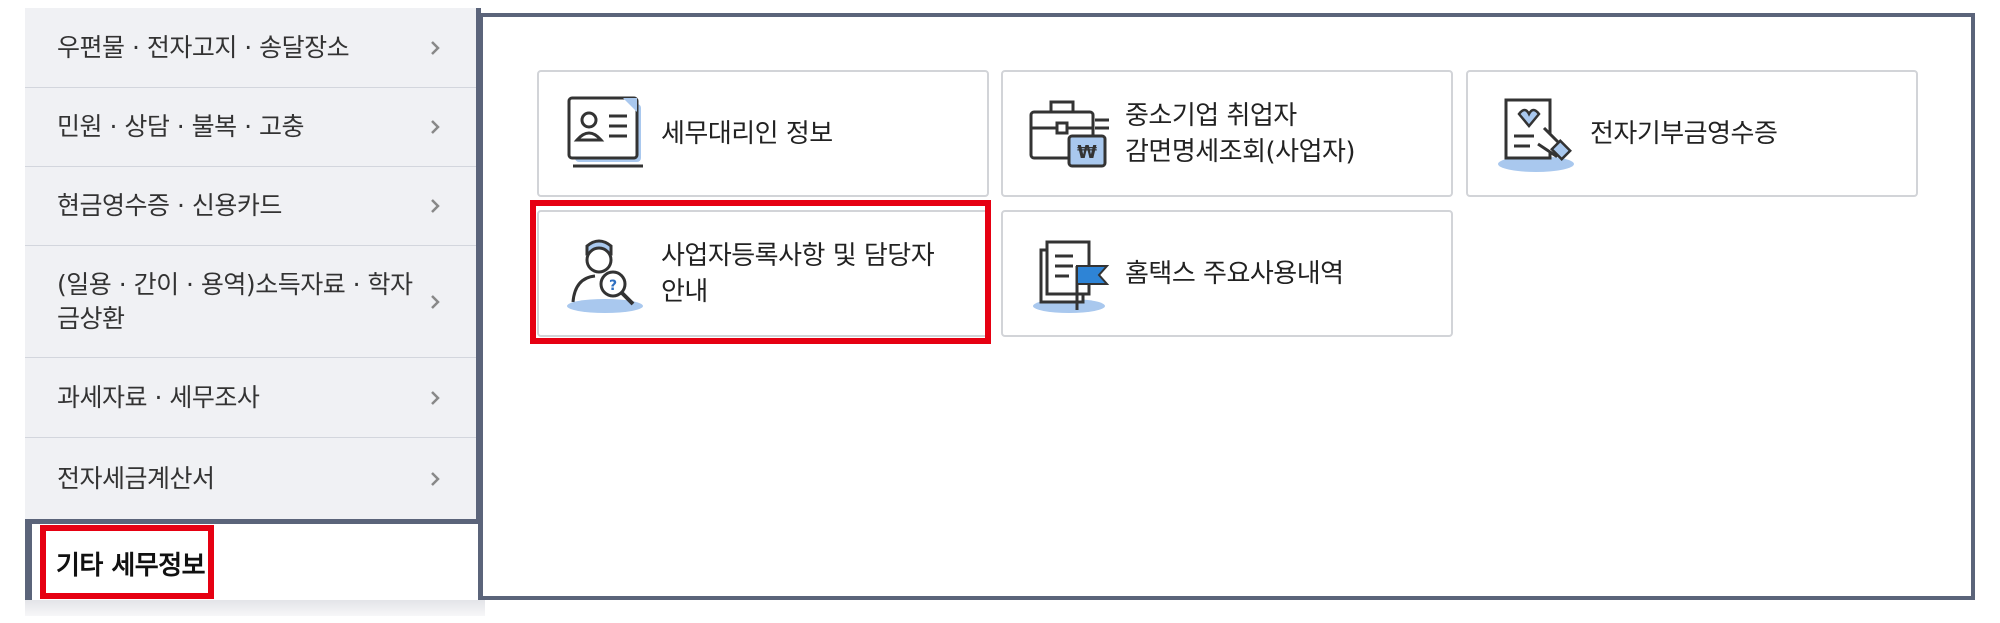  I want to click on document-flag-icon, so click(1071, 276).